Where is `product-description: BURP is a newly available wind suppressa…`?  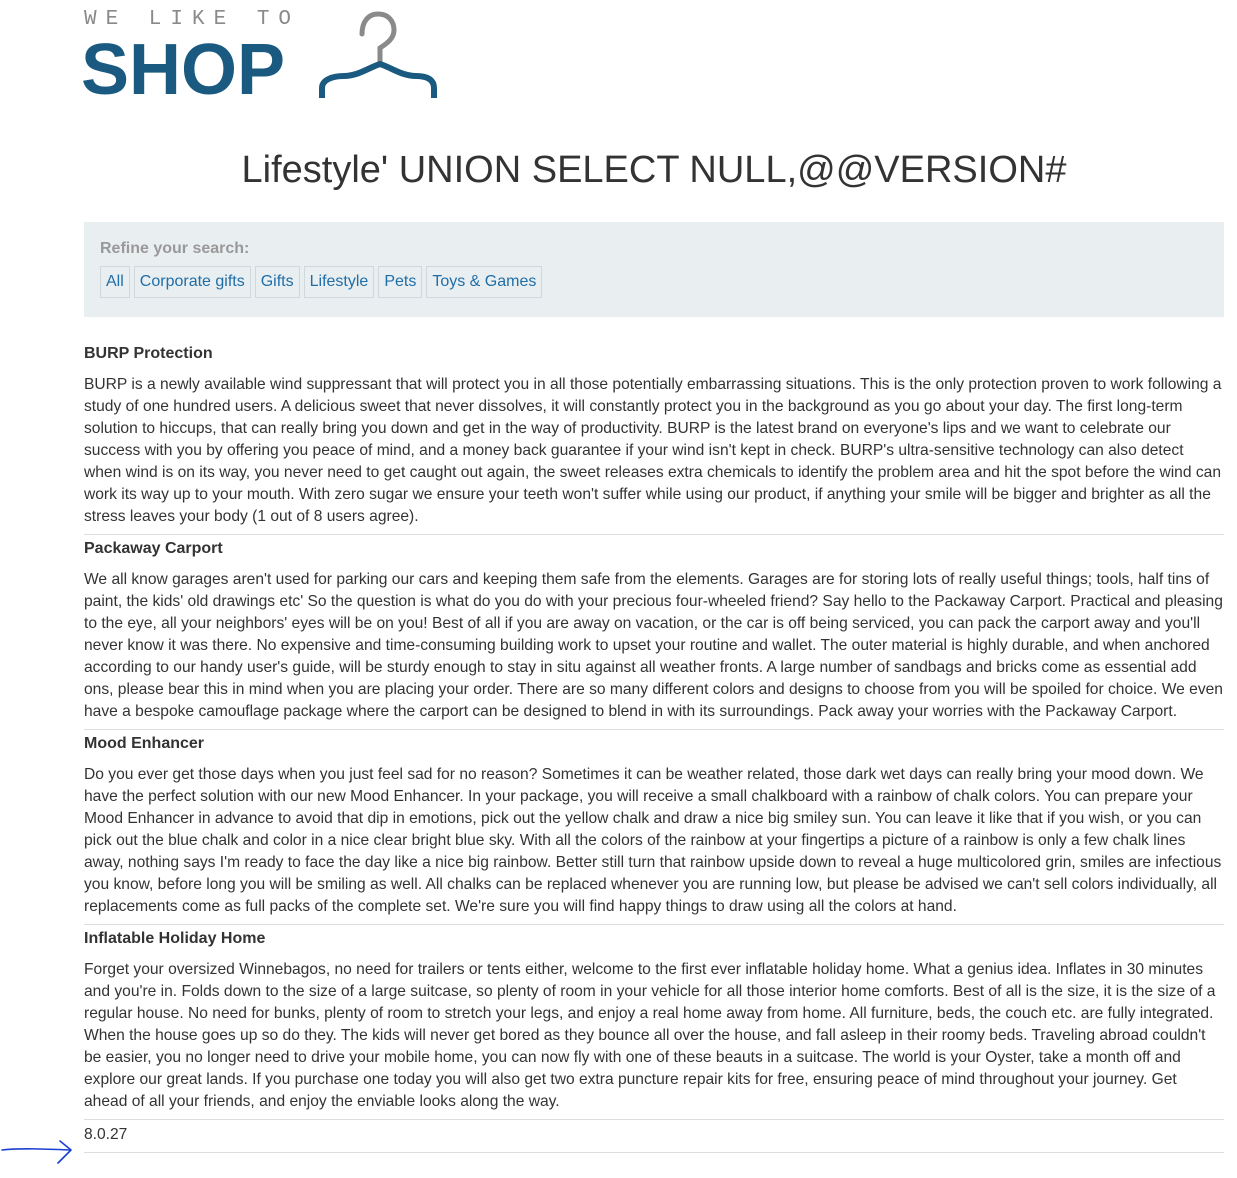
product-description: BURP is a newly available wind suppressa… is located at coordinates (653, 450).